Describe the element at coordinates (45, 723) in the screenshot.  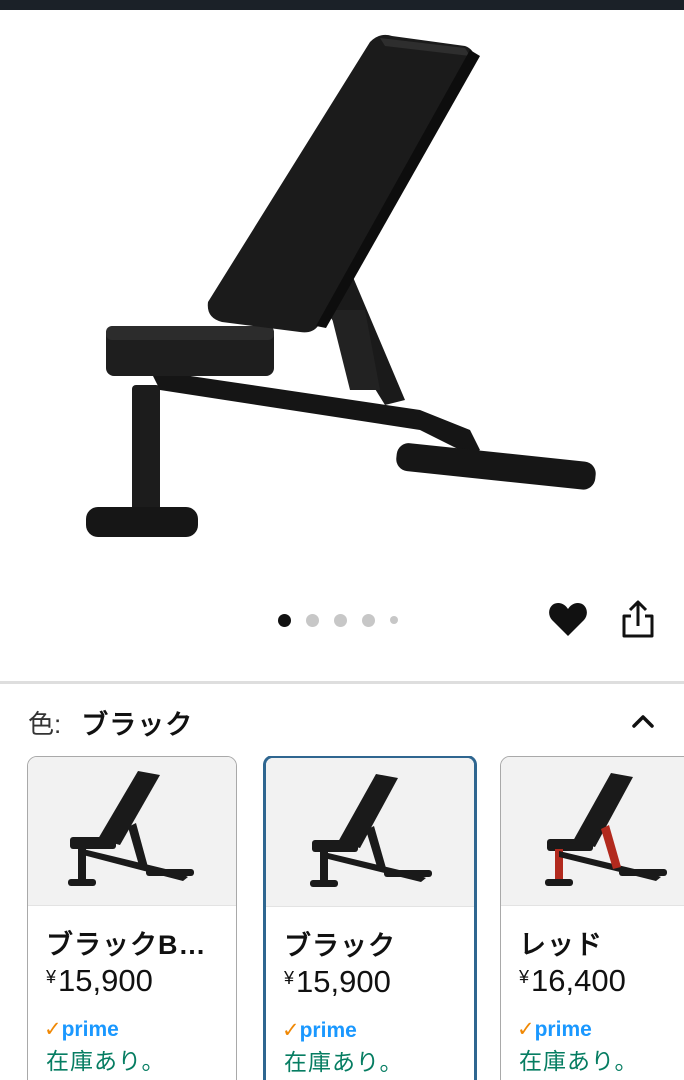
I see `color-label: 色:` at that location.